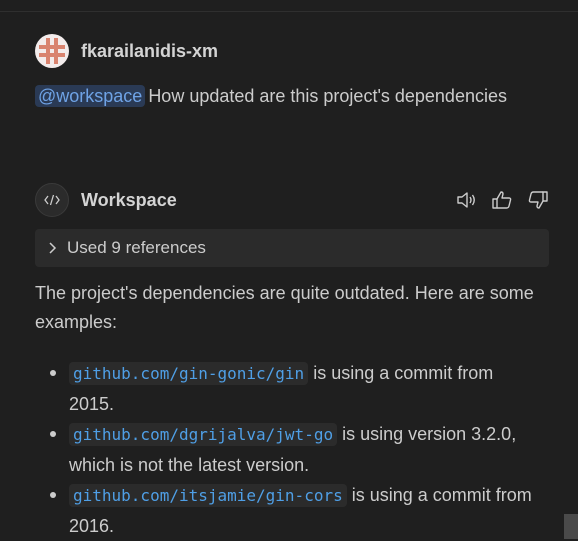 The width and height of the screenshot is (578, 541). I want to click on dependency-link: github.com/dgrijalva/jwt-go, so click(203, 434).